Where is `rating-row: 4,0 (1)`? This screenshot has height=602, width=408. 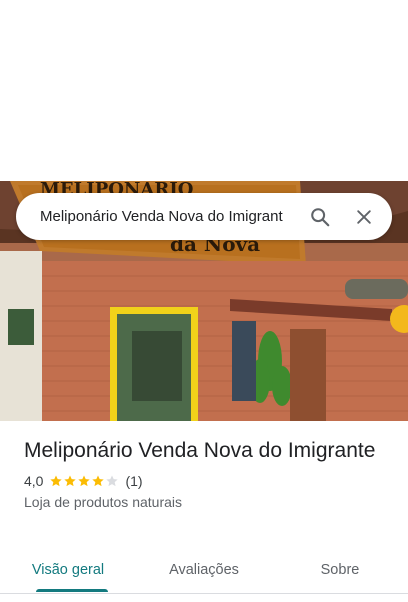 rating-row: 4,0 (1) is located at coordinates (209, 481).